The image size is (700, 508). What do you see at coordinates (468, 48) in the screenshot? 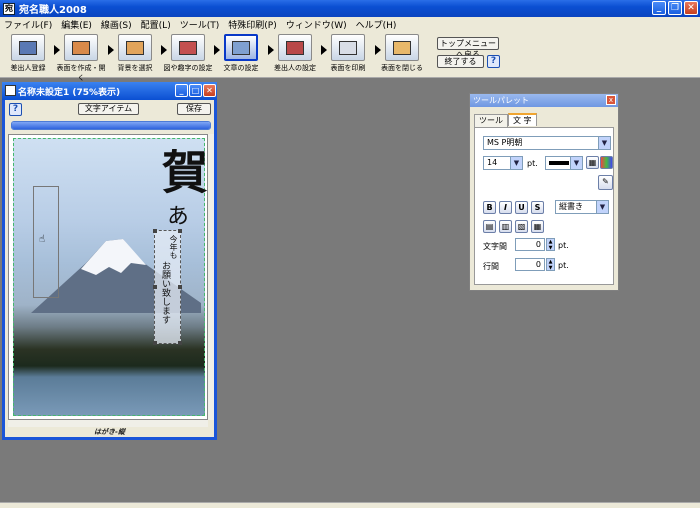
I see `top-menu-button: トップメニューへ戻る` at bounding box center [468, 48].